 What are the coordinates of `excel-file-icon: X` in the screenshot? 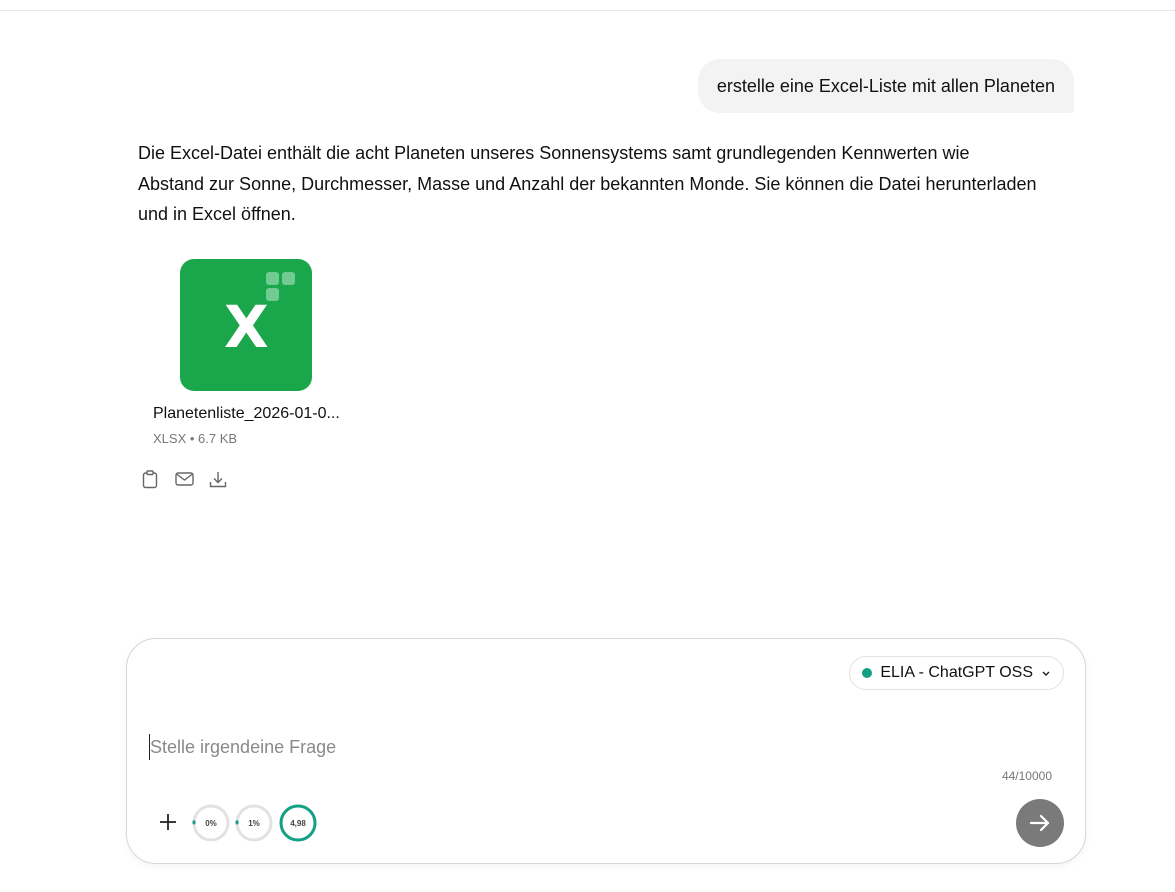 It's located at (246, 325).